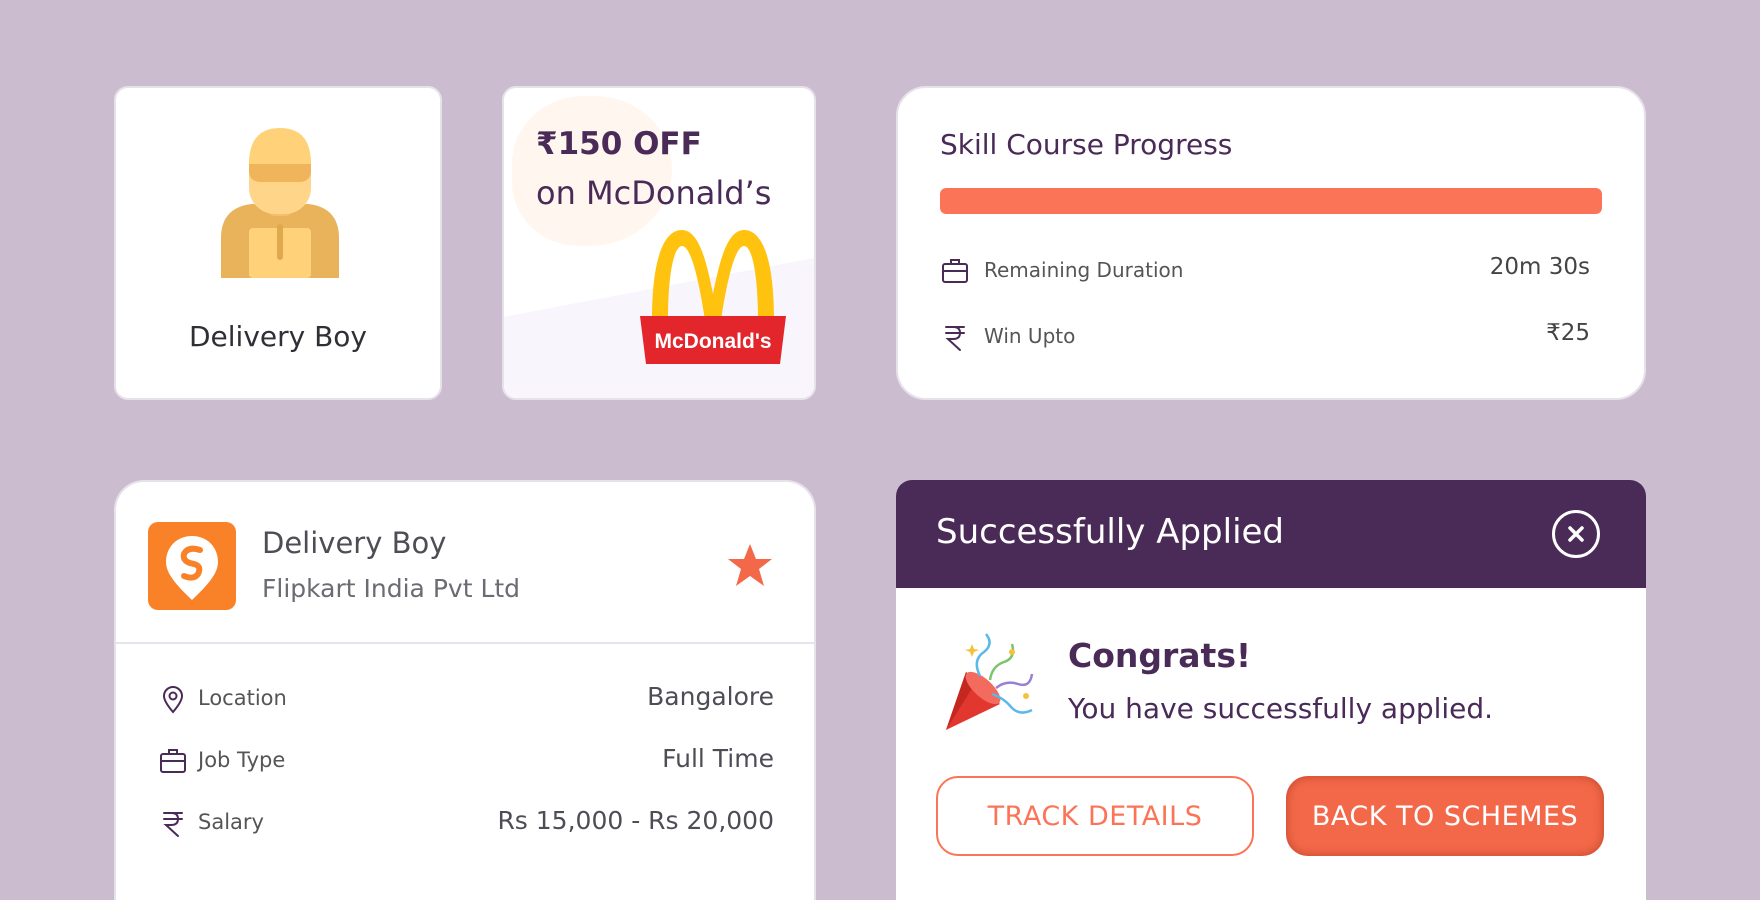  Describe the element at coordinates (710, 696) in the screenshot. I see `location-value: Bangalore` at that location.